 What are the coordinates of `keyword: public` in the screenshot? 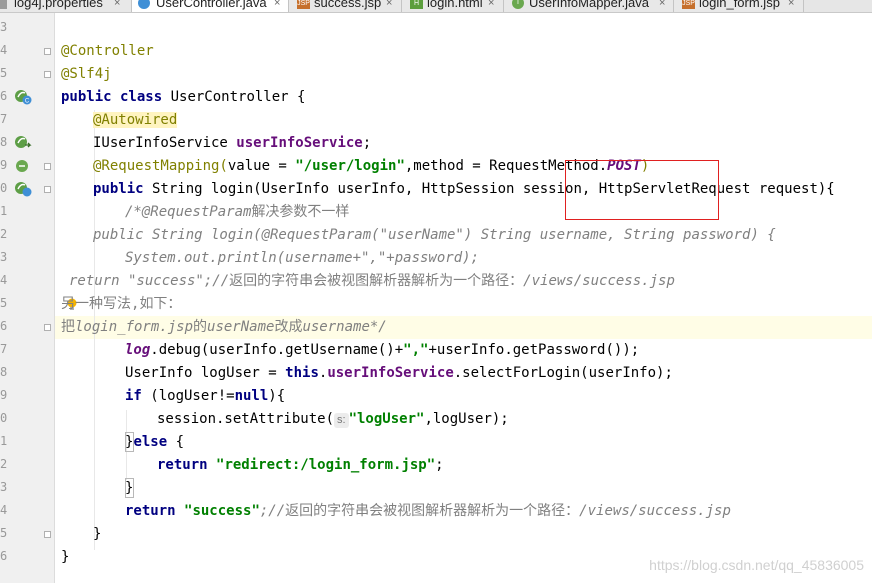 It's located at (118, 189).